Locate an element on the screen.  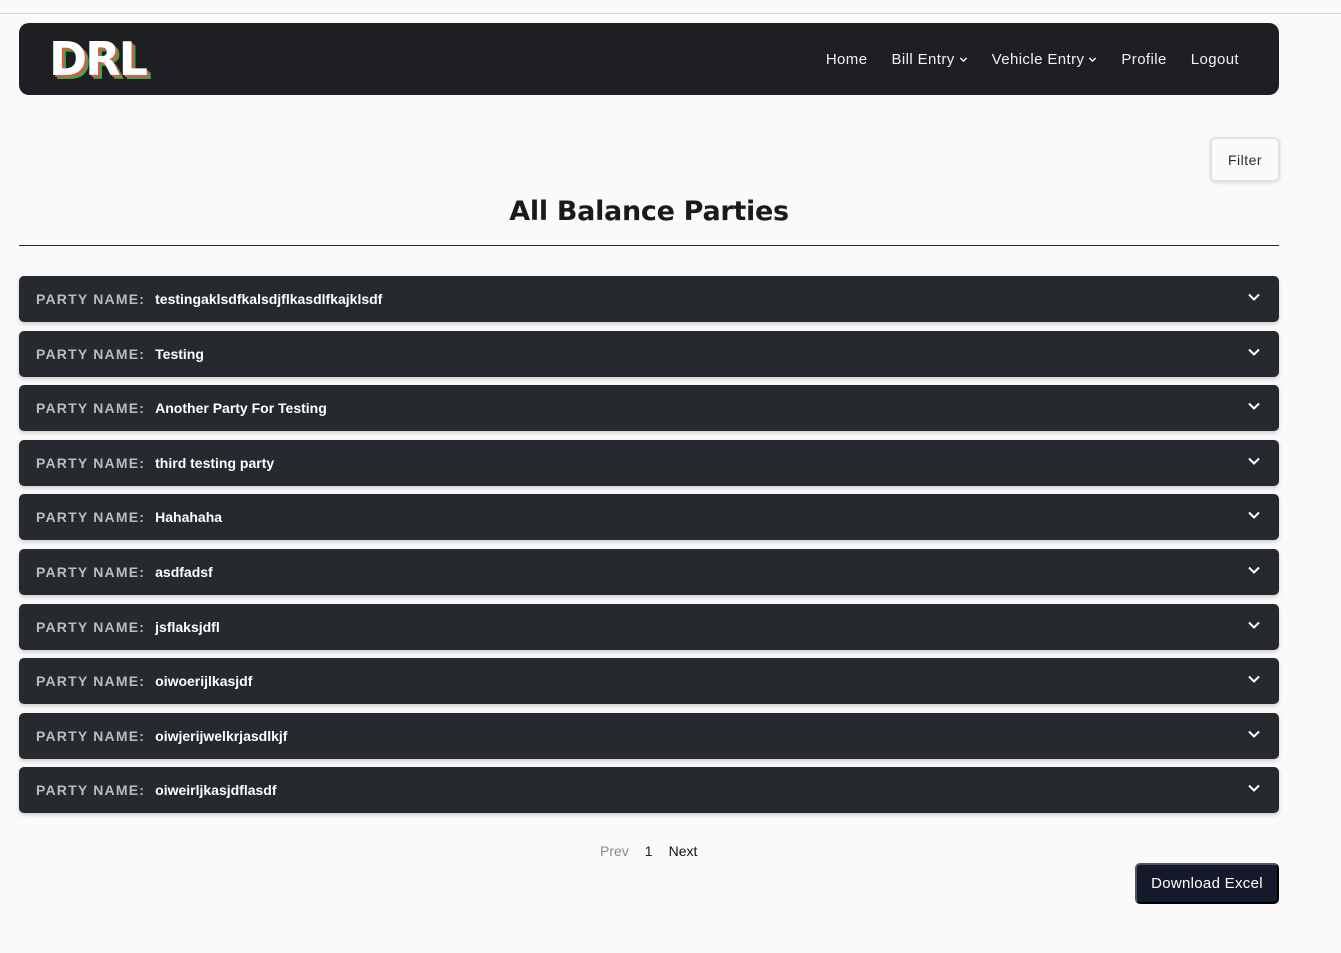
brand-logo: DRL is located at coordinates (98, 59).